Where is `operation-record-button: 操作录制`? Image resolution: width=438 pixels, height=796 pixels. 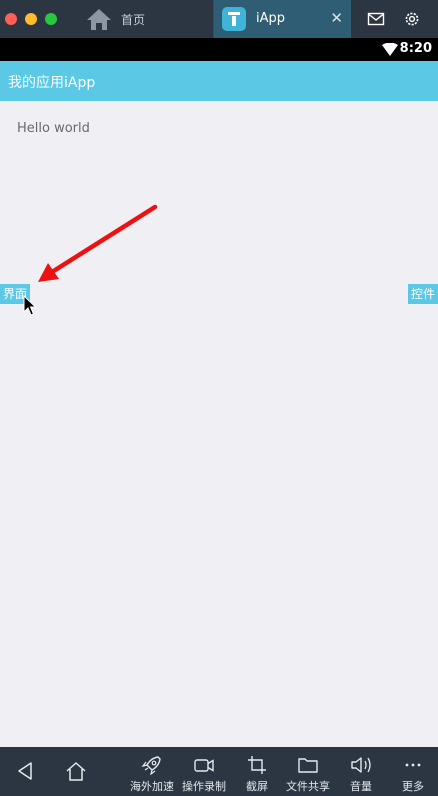 operation-record-button: 操作录制 is located at coordinates (204, 771).